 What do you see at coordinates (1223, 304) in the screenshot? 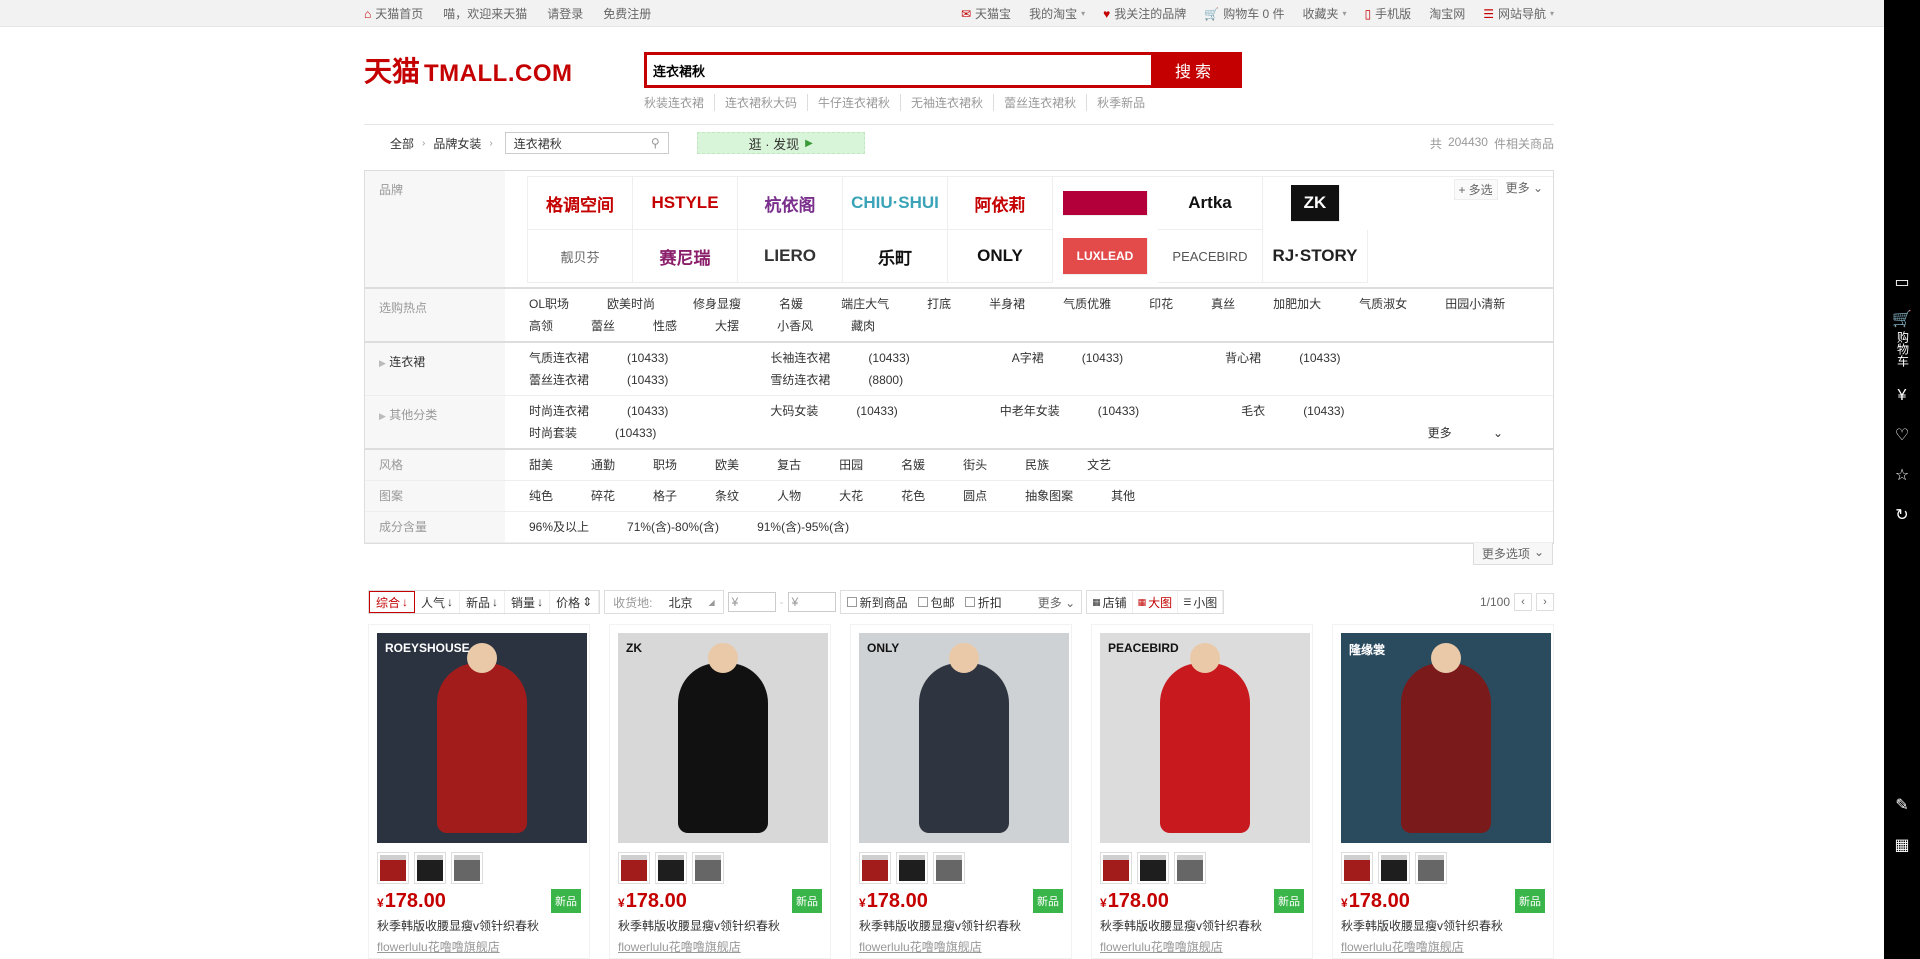
I see `filter-option: 真丝` at bounding box center [1223, 304].